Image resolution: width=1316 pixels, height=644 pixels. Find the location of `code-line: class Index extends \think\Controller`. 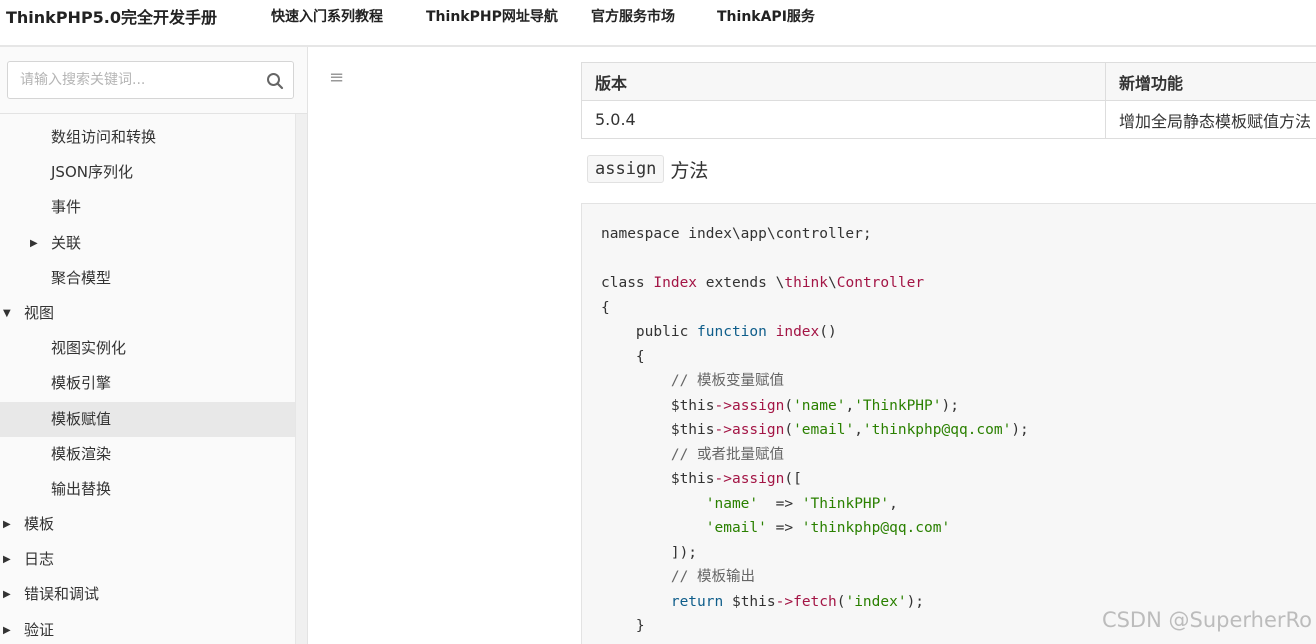

code-line: class Index extends \think\Controller is located at coordinates (763, 283).